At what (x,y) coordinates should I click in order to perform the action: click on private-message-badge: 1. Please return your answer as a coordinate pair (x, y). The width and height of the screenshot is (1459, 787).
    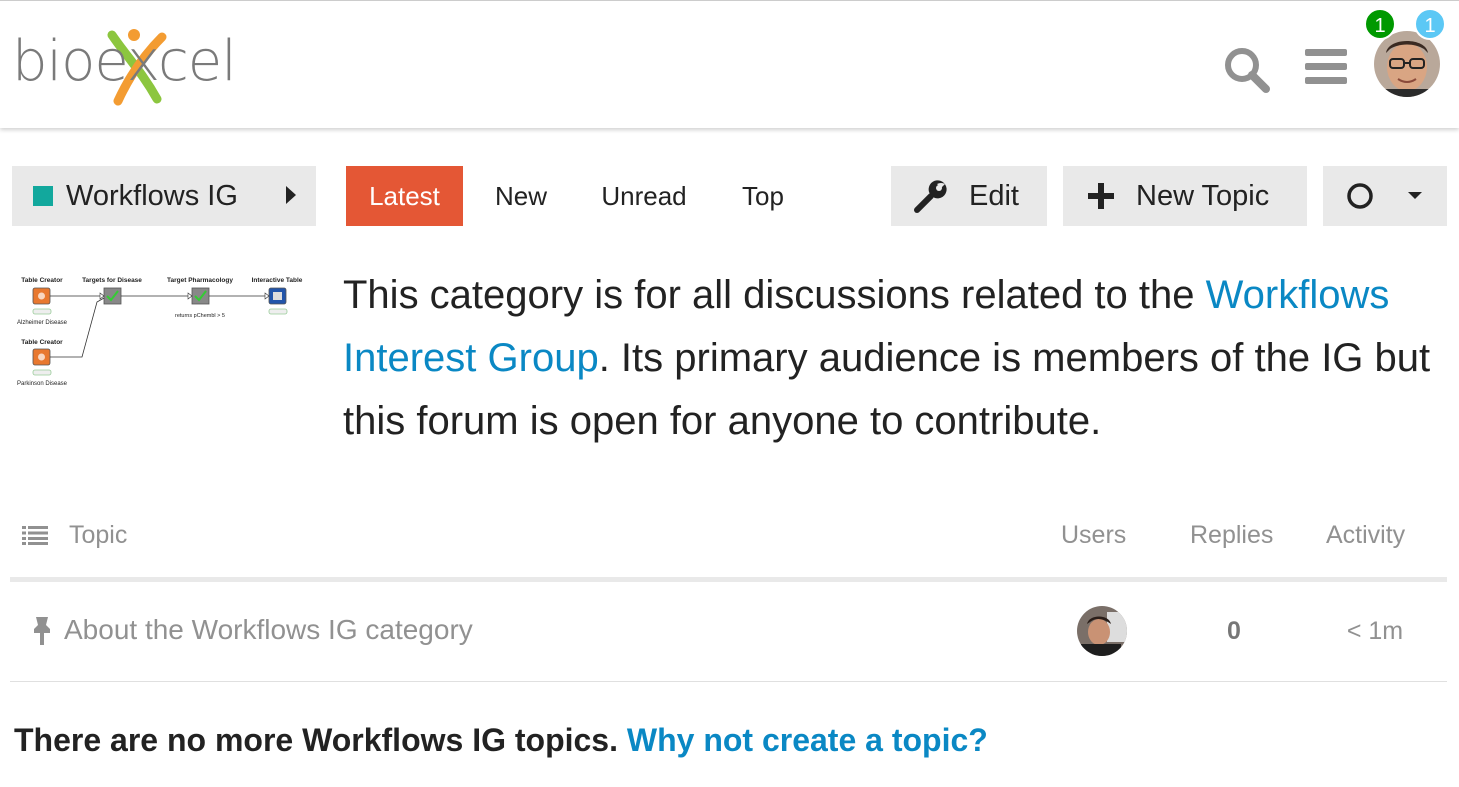
    Looking at the image, I should click on (1430, 24).